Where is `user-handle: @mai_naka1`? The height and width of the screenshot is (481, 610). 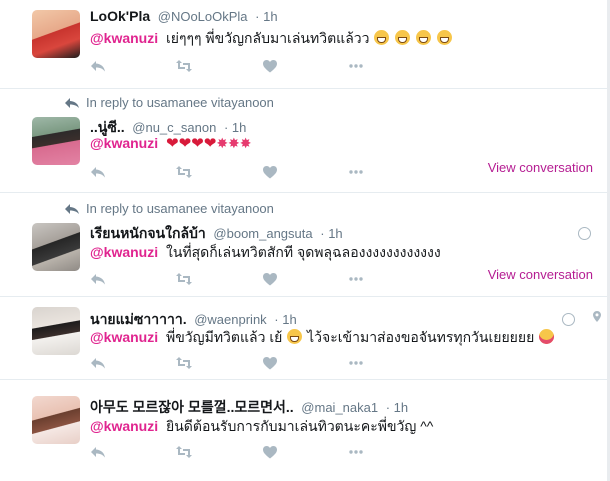 user-handle: @mai_naka1 is located at coordinates (339, 407).